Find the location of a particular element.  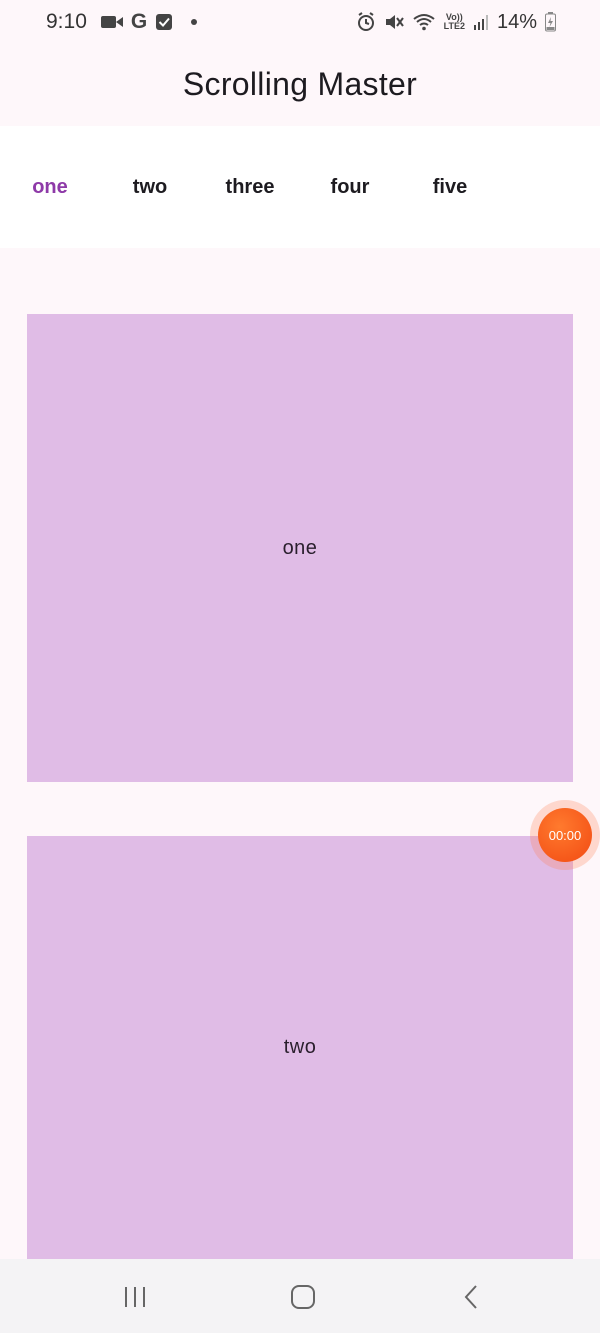

system-nav-bar is located at coordinates (300, 1296).